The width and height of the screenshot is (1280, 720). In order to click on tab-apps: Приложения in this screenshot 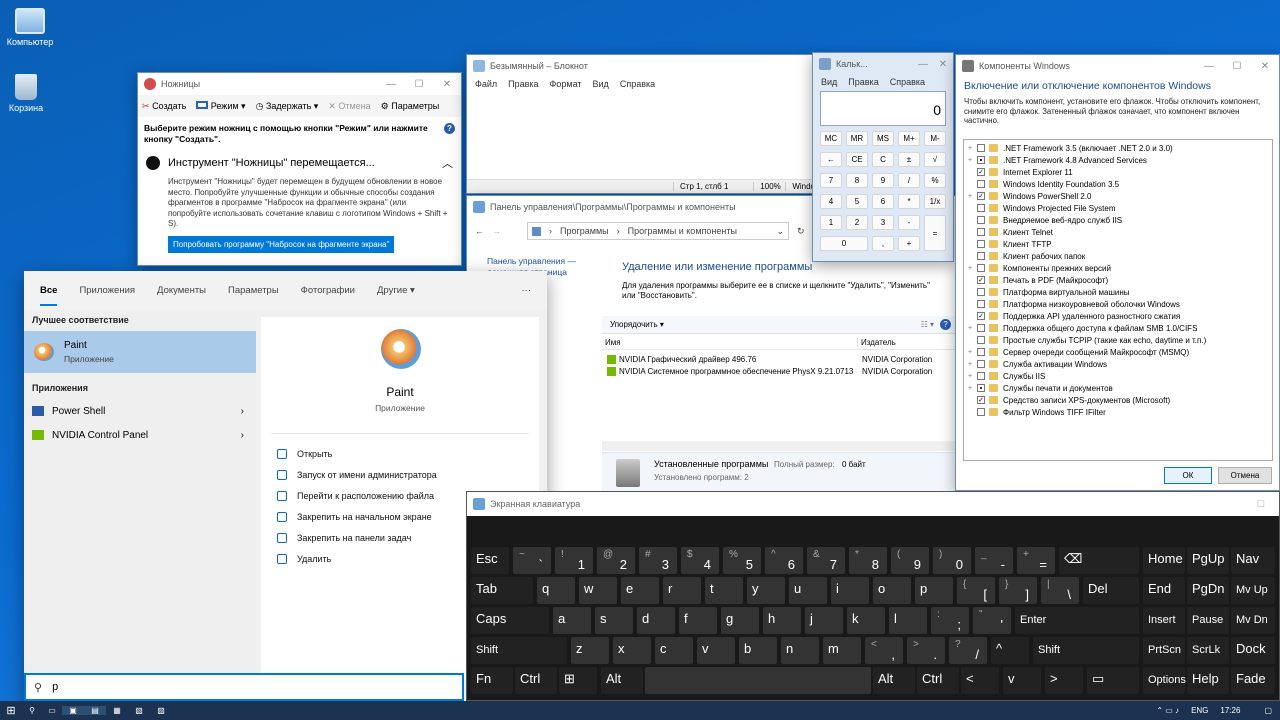, I will do `click(107, 290)`.